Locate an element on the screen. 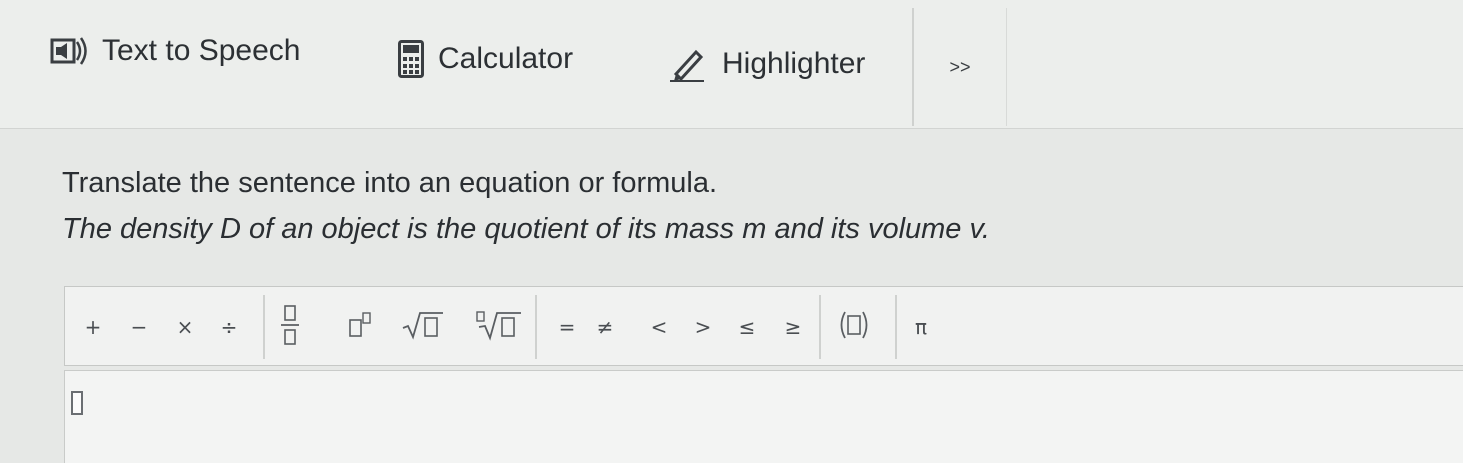 This screenshot has width=1463, height=463. square-root-button is located at coordinates (423, 327).